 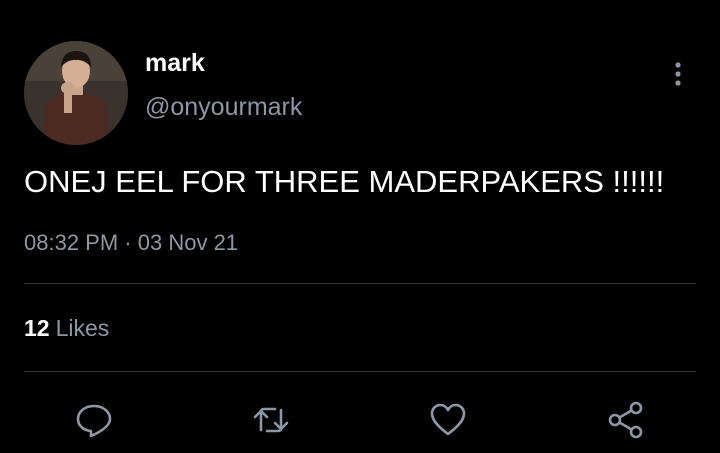 What do you see at coordinates (175, 63) in the screenshot?
I see `display-name: mark` at bounding box center [175, 63].